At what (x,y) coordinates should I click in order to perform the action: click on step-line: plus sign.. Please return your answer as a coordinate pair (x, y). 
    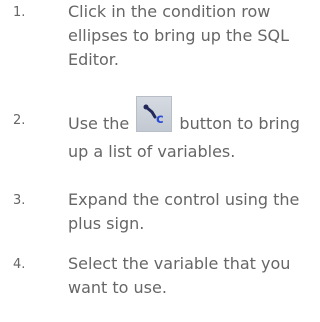
    Looking at the image, I should click on (106, 223).